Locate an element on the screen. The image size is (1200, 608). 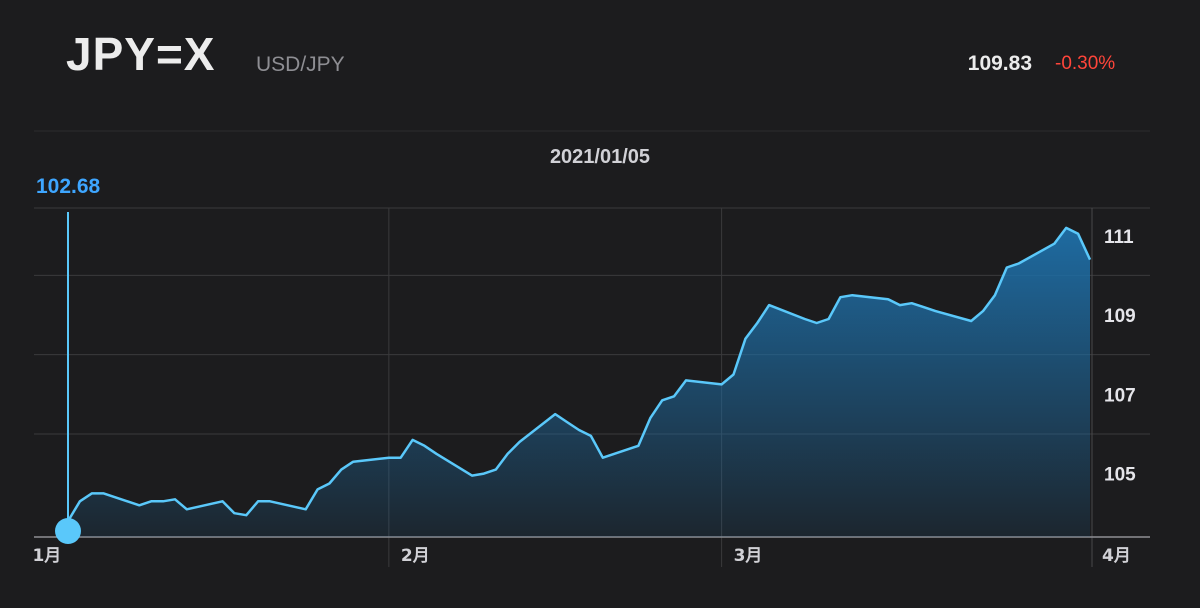
x-tick-label: 2月 is located at coordinates (415, 556).